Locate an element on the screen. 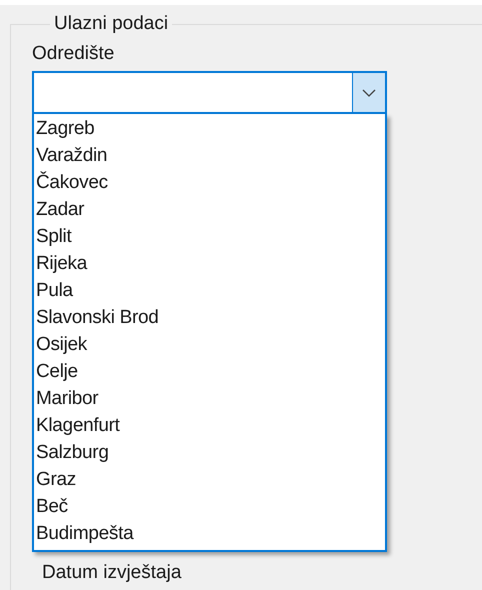  dropdown-option: Slavonski Brod is located at coordinates (209, 317).